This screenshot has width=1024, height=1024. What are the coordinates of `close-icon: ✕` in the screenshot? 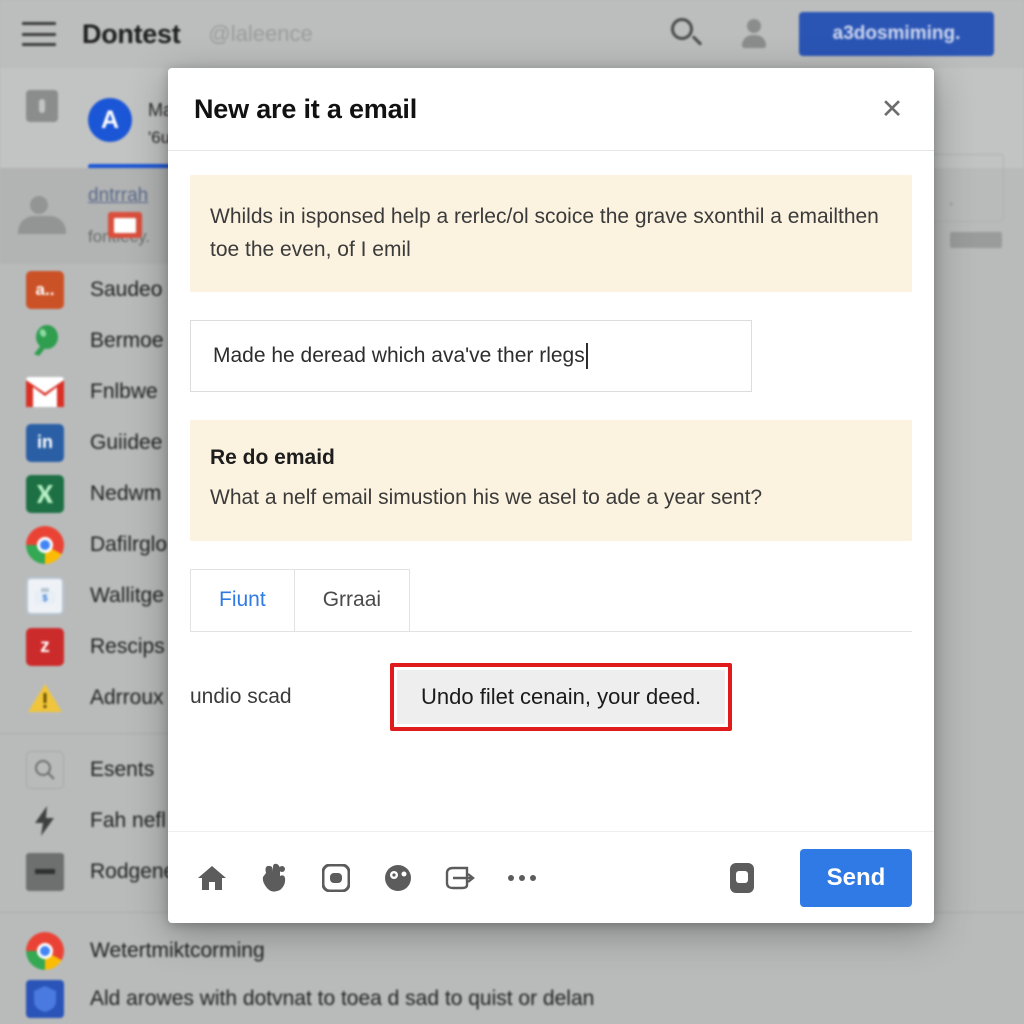 It's located at (892, 109).